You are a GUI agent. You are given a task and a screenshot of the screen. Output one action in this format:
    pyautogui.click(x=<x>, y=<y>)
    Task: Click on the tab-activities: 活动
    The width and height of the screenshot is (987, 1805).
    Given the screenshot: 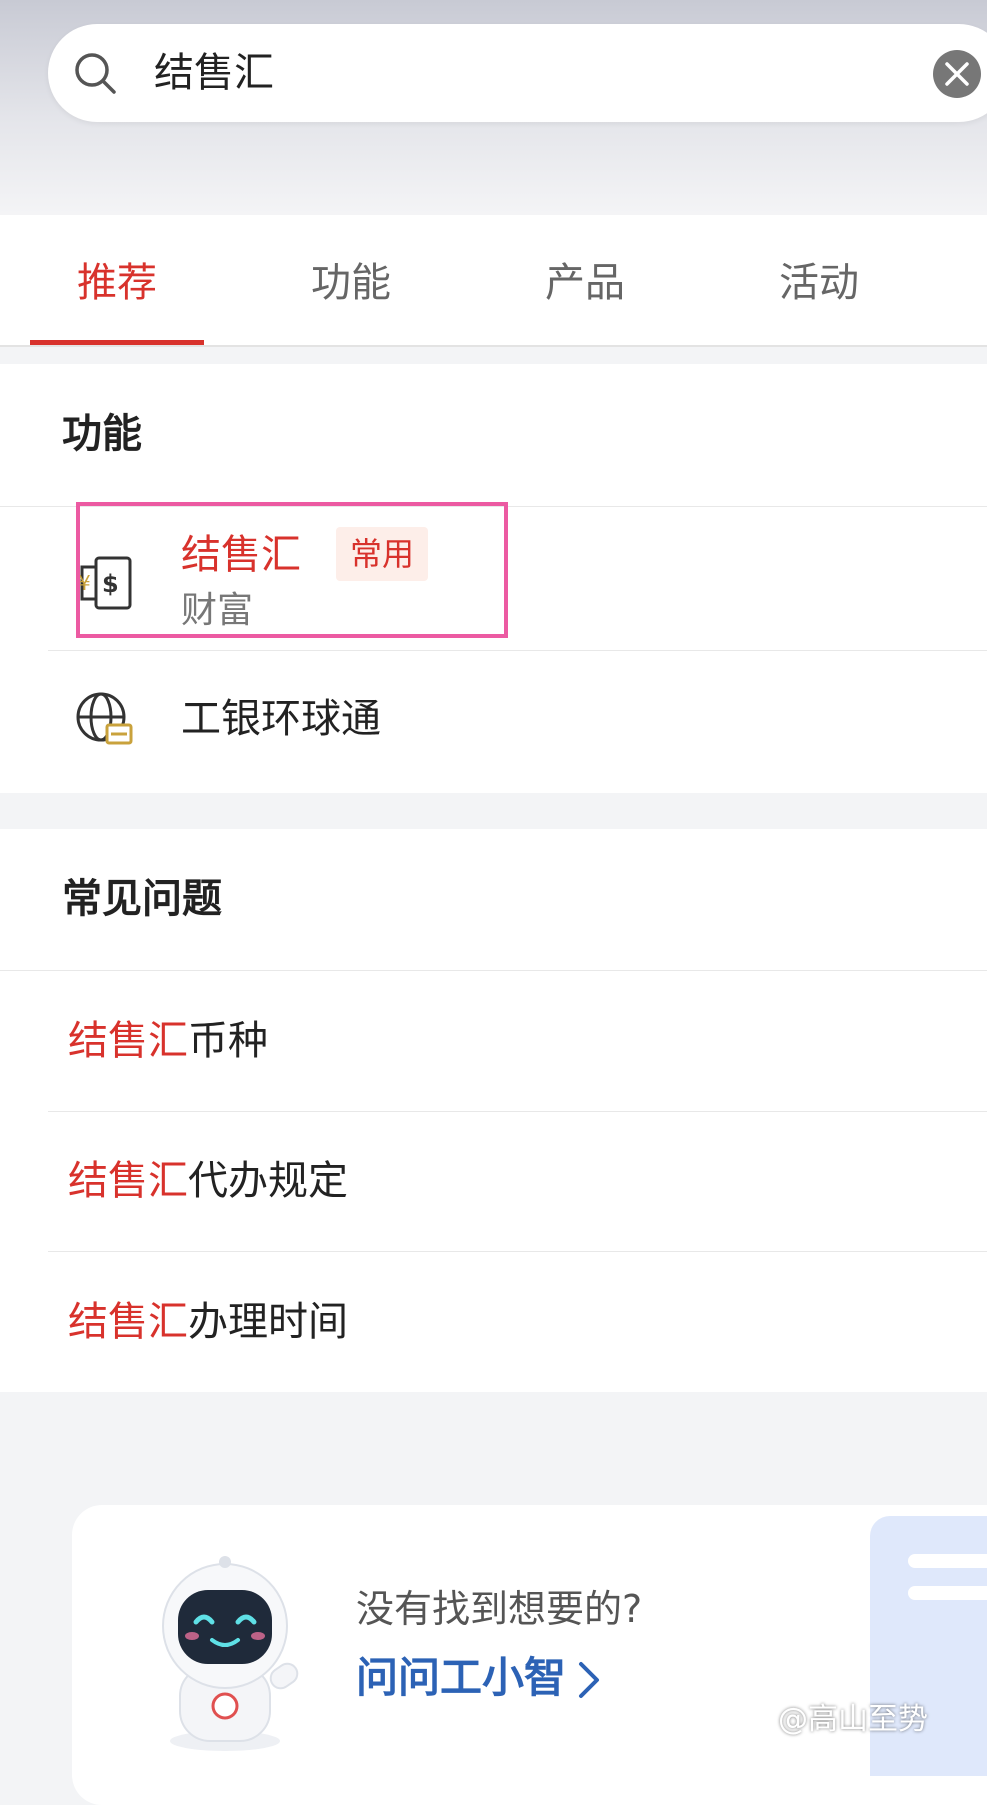 What is the action you would take?
    pyautogui.click(x=819, y=283)
    